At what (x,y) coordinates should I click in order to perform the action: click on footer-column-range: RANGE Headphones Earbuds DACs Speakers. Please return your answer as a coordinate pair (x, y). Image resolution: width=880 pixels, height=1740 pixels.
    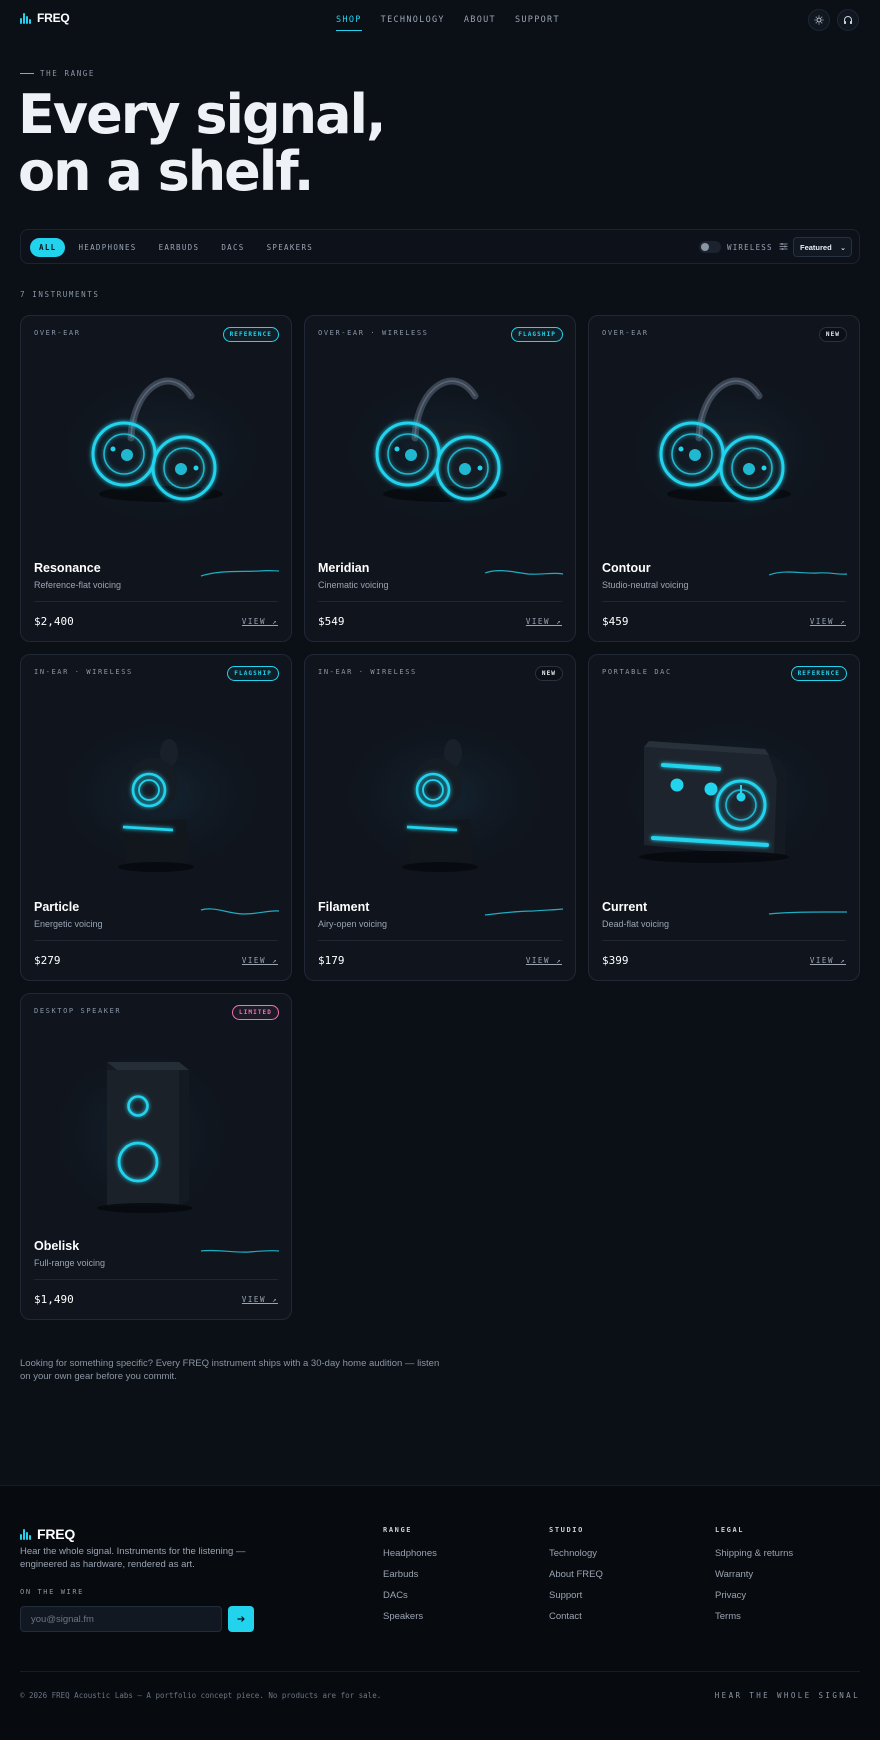
    Looking at the image, I should click on (410, 1579).